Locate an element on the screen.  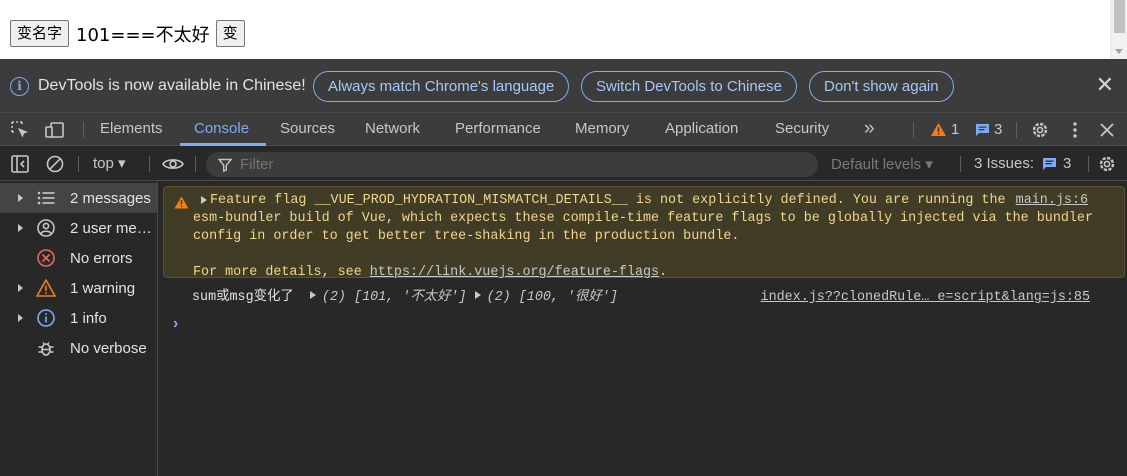
feature-flags-link: https://link.vuejs.org/feature-flags is located at coordinates (514, 272).